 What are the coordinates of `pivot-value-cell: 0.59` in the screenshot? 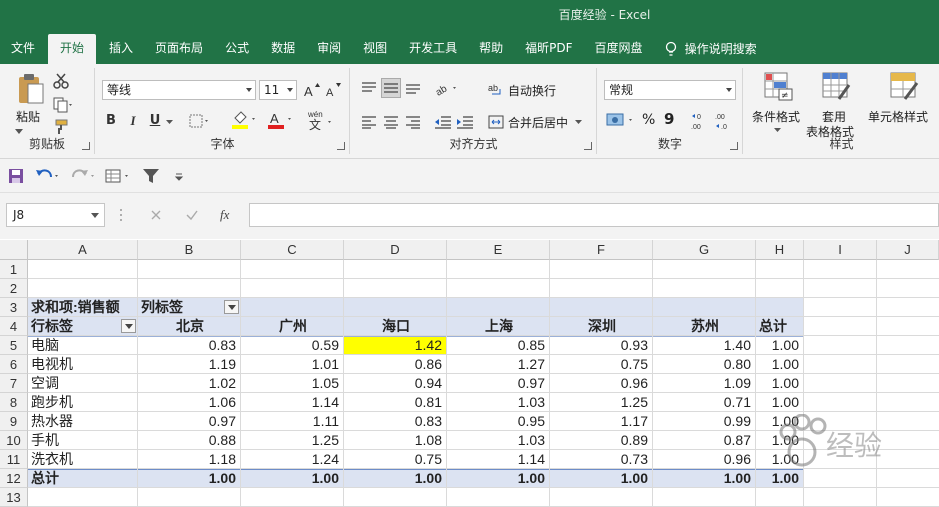 It's located at (292, 345).